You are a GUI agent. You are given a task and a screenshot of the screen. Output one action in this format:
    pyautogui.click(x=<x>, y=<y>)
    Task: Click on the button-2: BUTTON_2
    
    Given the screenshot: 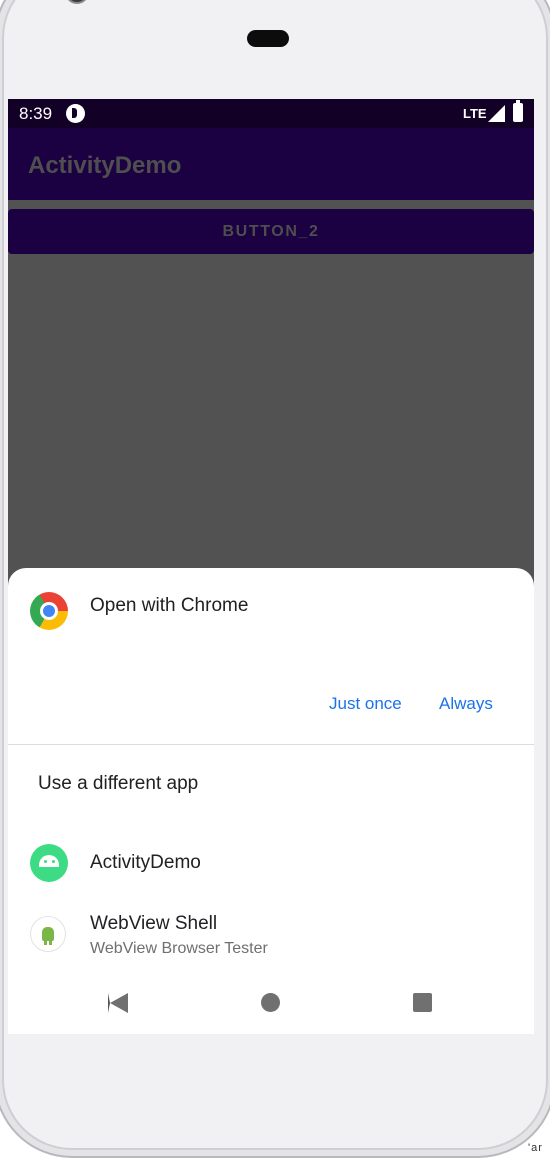 What is the action you would take?
    pyautogui.click(x=271, y=231)
    